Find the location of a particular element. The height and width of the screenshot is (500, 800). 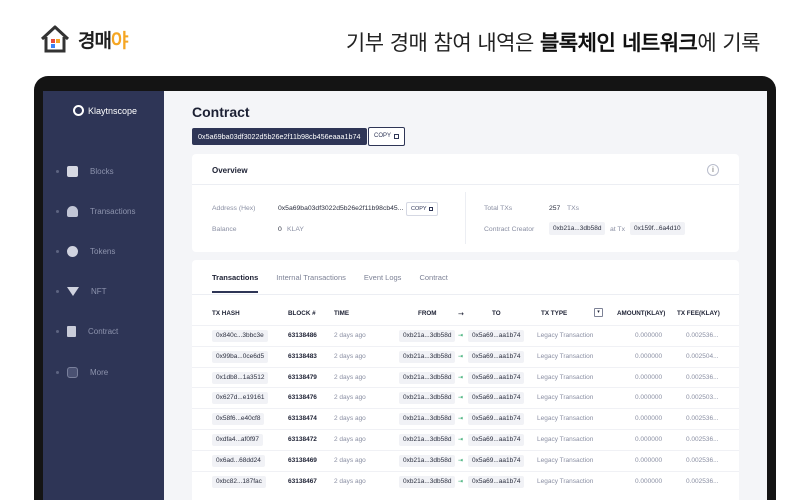

tx-hash-link: 0x1db8...1a3512 is located at coordinates (240, 377).